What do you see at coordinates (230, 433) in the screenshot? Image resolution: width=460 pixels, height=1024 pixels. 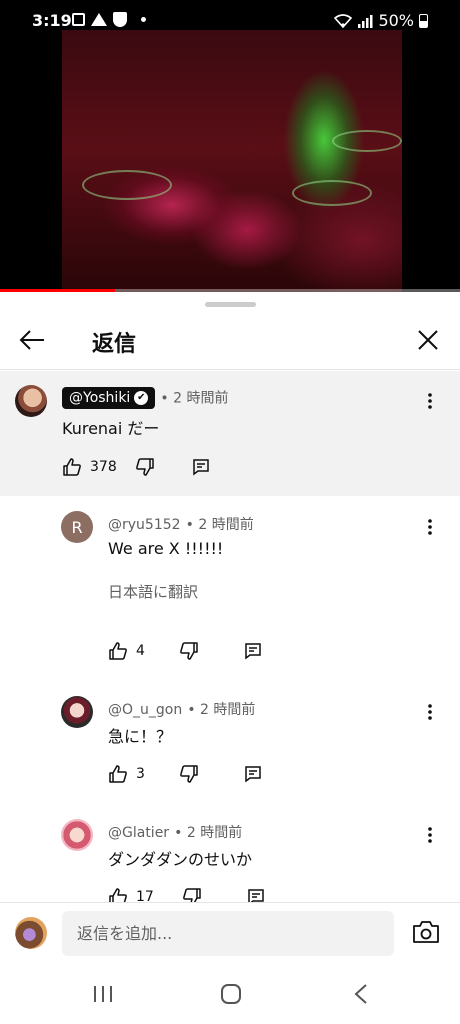 I see `parent-comment: @Yoshiki ✔ • 2 時間前 Kurenai だー 378` at bounding box center [230, 433].